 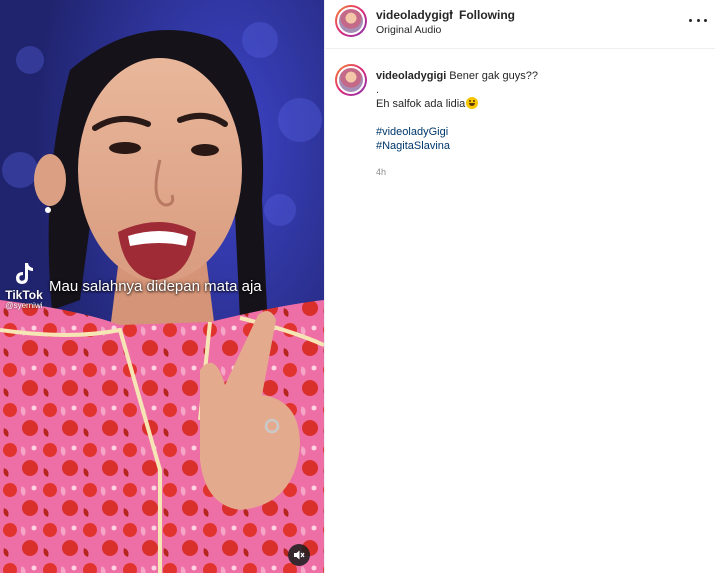 I want to click on grinning-face-icon, so click(x=472, y=103).